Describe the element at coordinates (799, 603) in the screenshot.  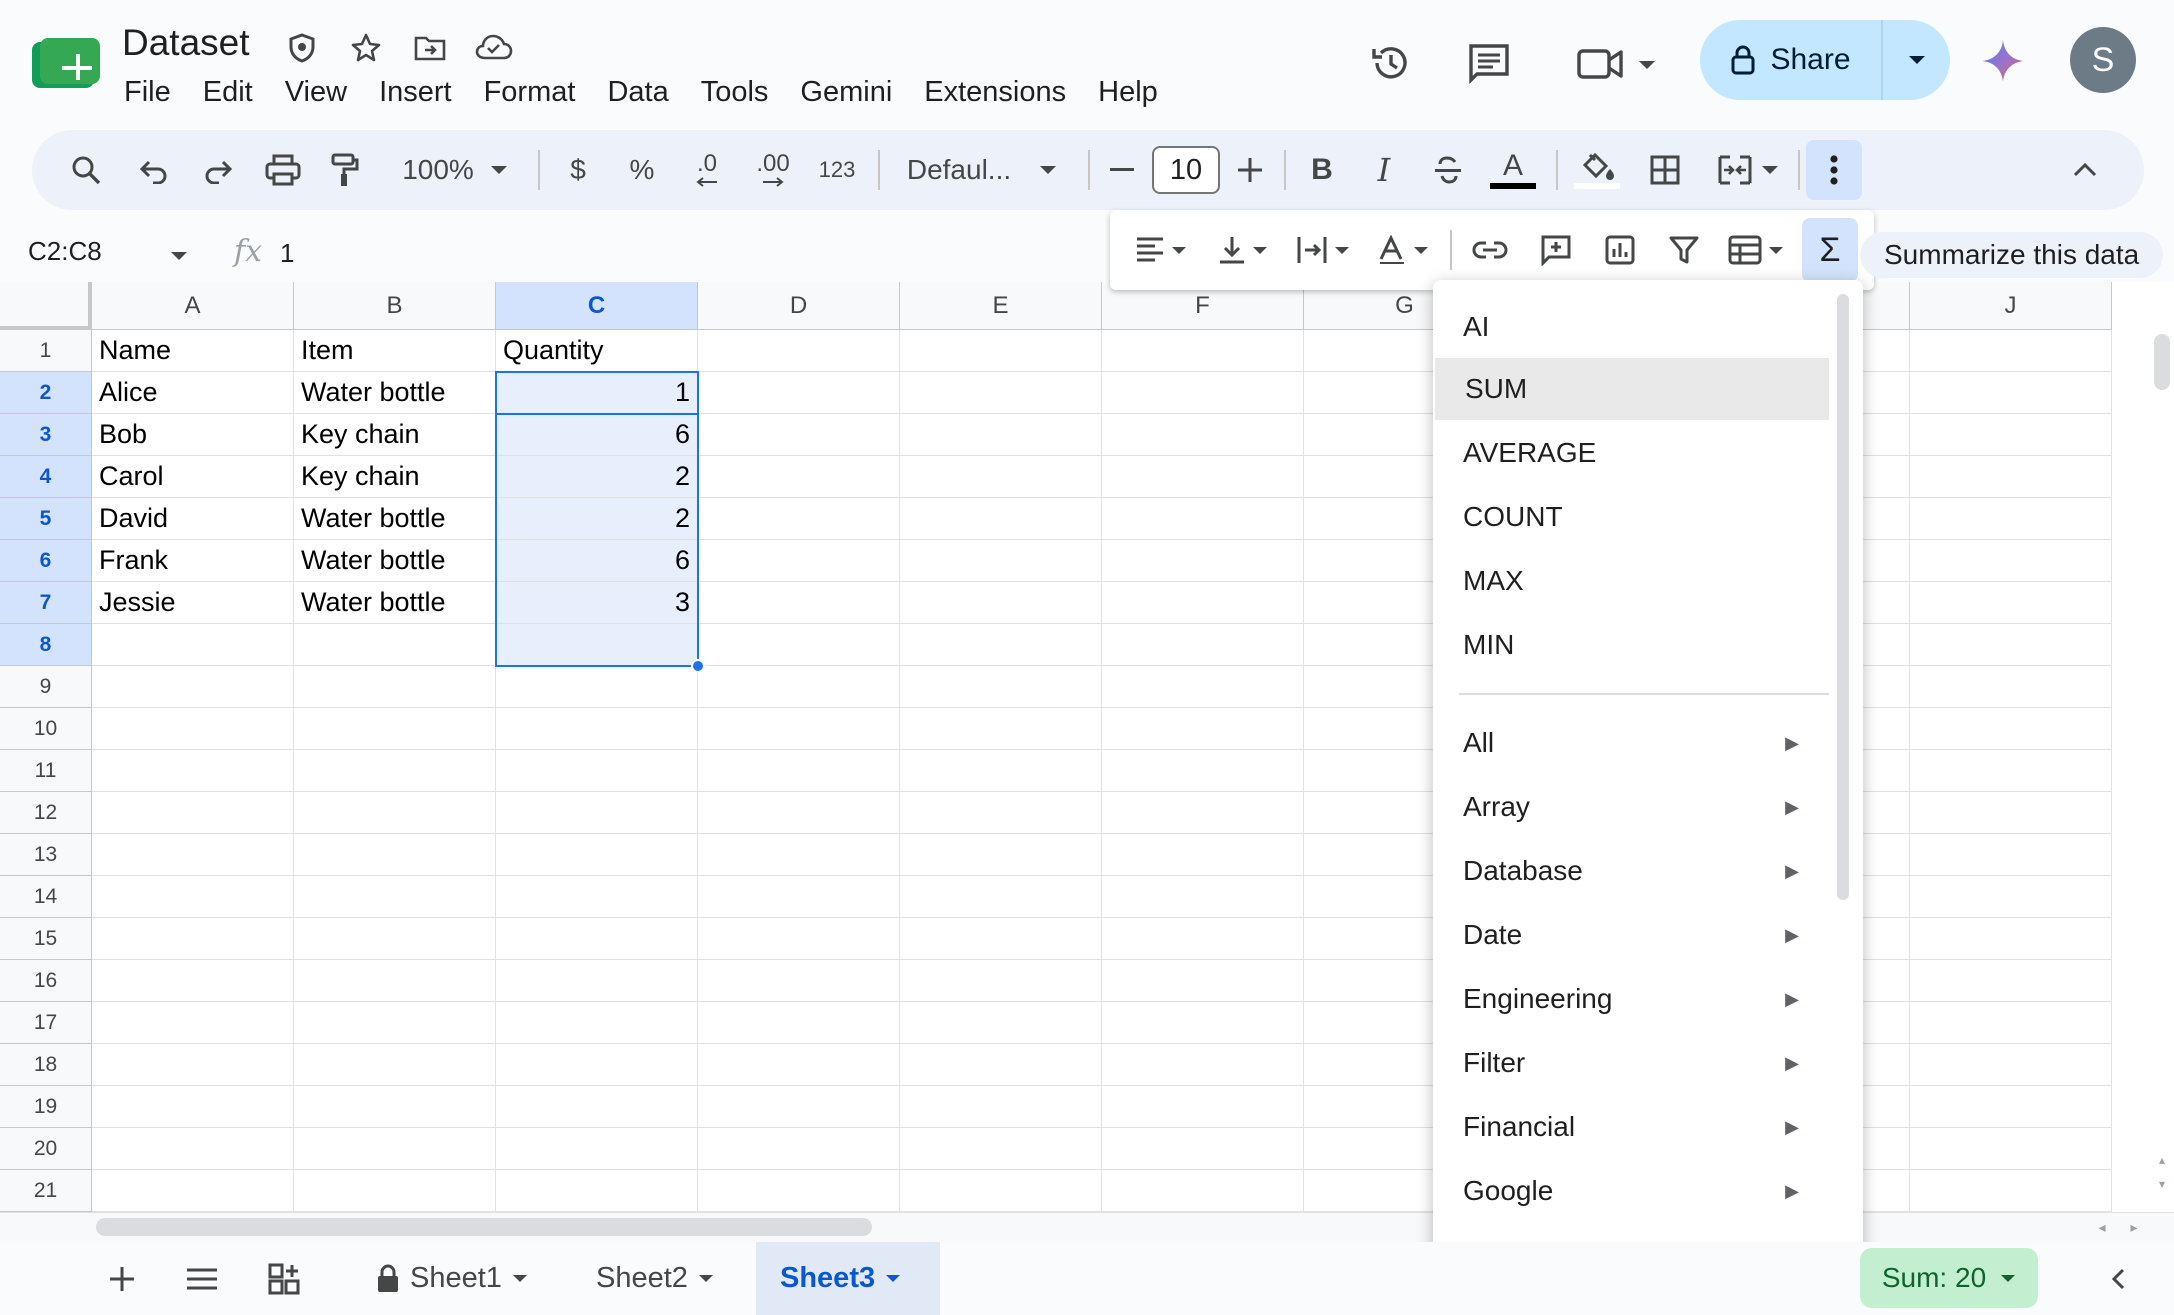
I see `cell-d7` at that location.